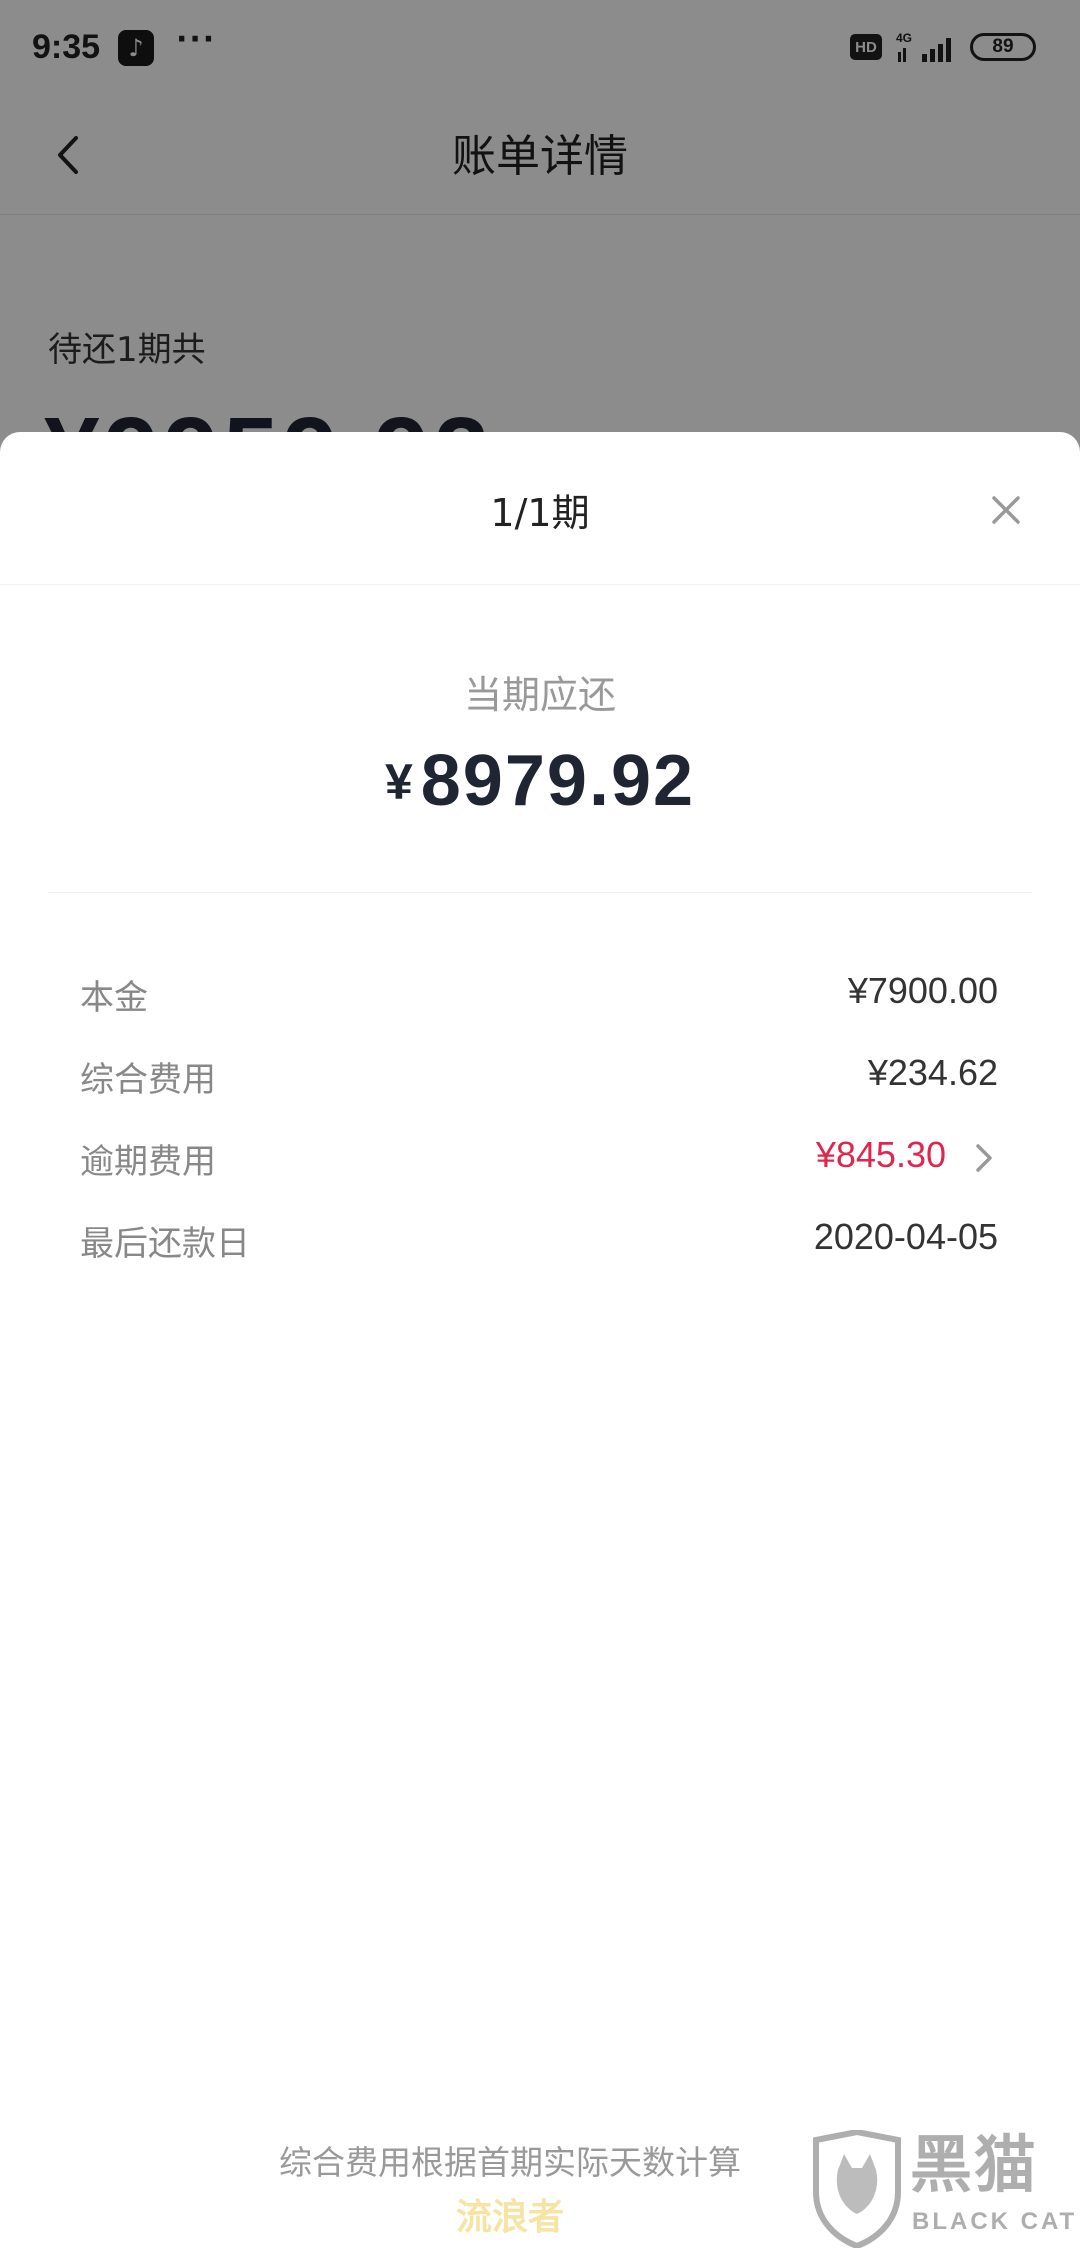 The height and width of the screenshot is (2248, 1080). What do you see at coordinates (114, 998) in the screenshot?
I see `principal-label: 本金` at bounding box center [114, 998].